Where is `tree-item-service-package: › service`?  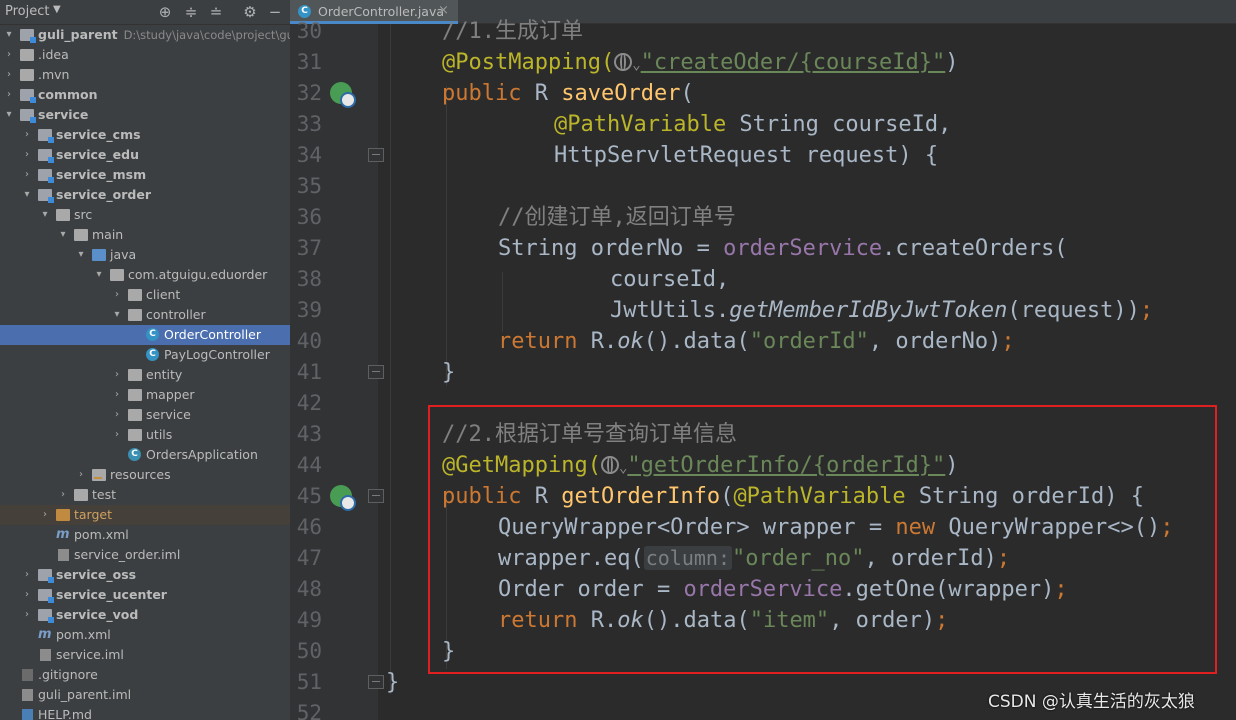 tree-item-service-package: › service is located at coordinates (145, 415).